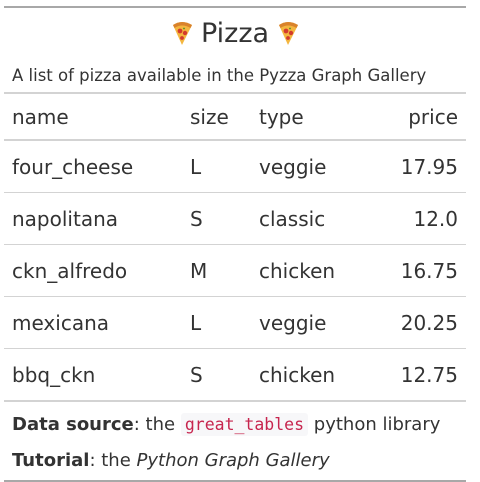 The height and width of the screenshot is (482, 480). Describe the element at coordinates (433, 116) in the screenshot. I see `column-header-price: price` at that location.